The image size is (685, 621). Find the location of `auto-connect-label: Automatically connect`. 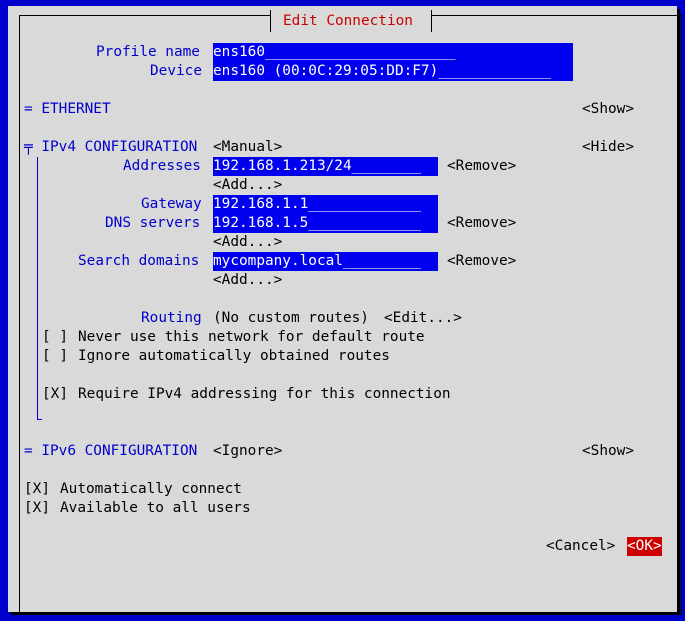

auto-connect-label: Automatically connect is located at coordinates (151, 489).